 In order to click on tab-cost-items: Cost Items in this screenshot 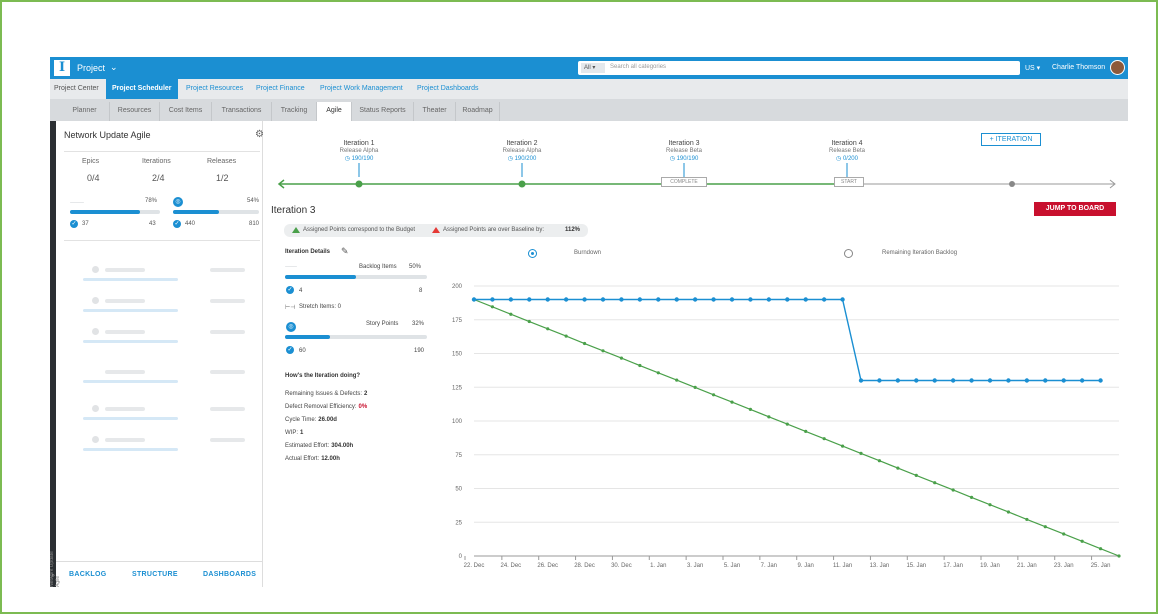, I will do `click(186, 111)`.